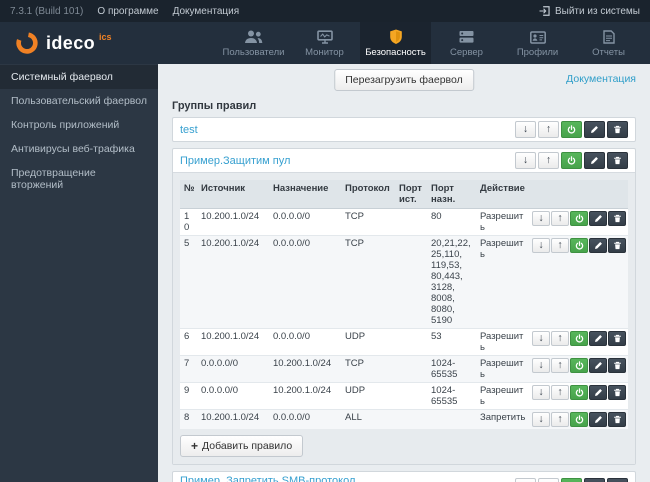  Describe the element at coordinates (188, 194) in the screenshot. I see `col-num: №` at that location.